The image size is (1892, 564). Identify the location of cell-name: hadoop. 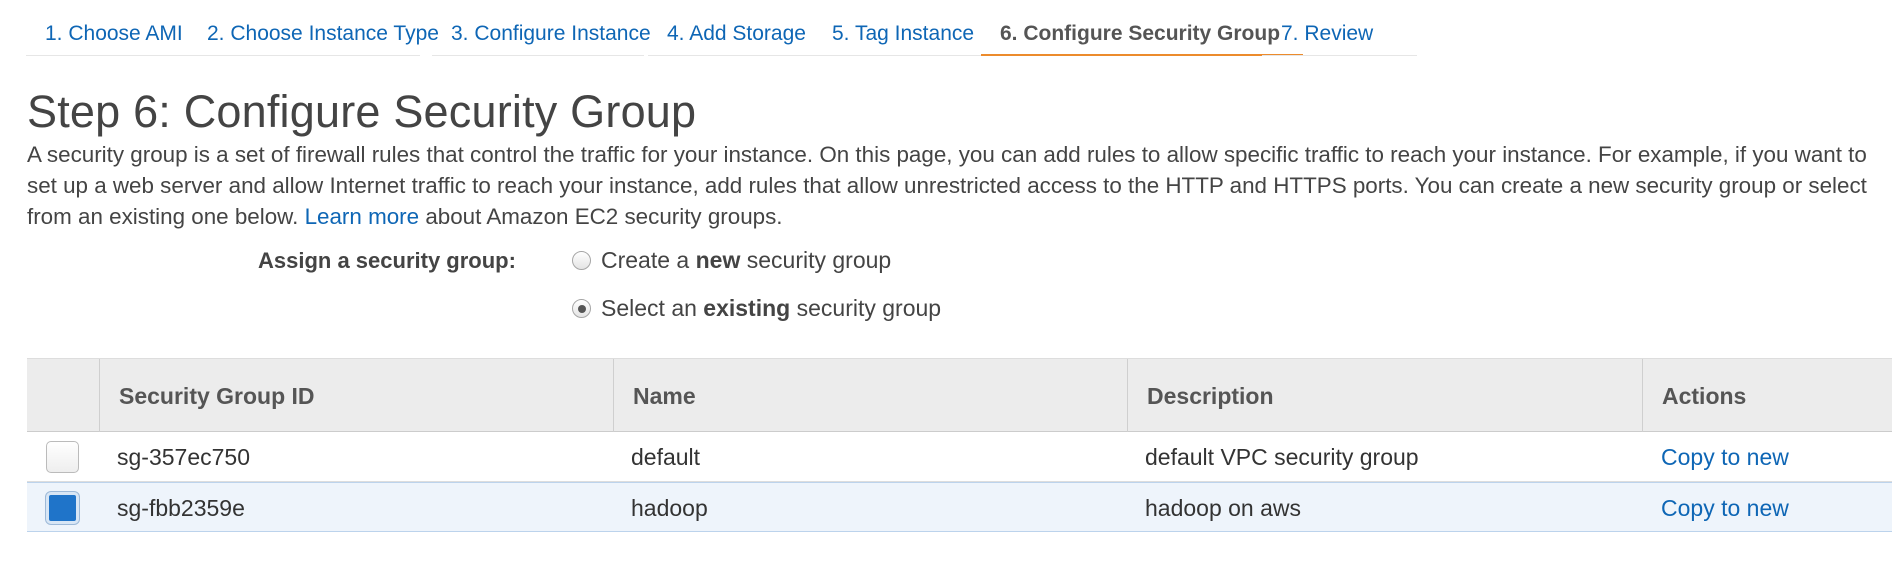
(669, 508).